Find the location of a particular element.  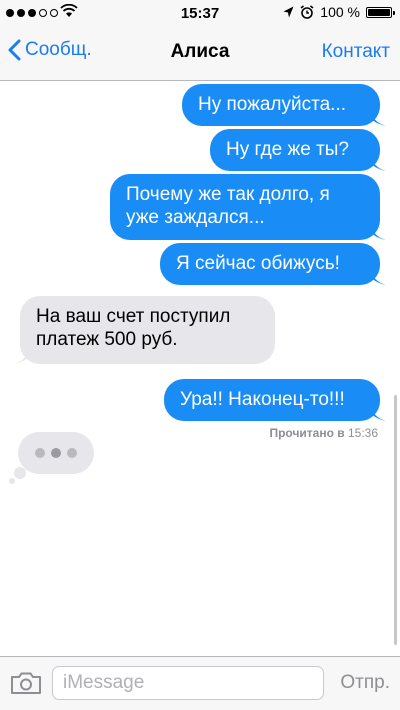

camera-icon is located at coordinates (26, 683).